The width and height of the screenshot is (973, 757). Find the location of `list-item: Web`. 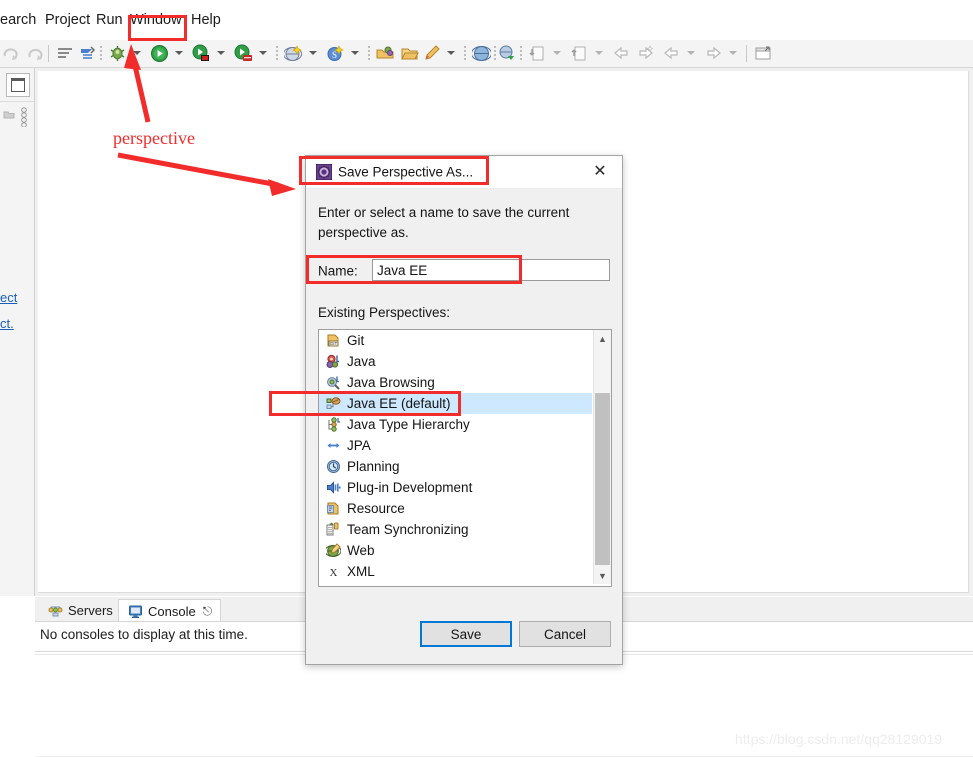

list-item: Web is located at coordinates (455, 550).